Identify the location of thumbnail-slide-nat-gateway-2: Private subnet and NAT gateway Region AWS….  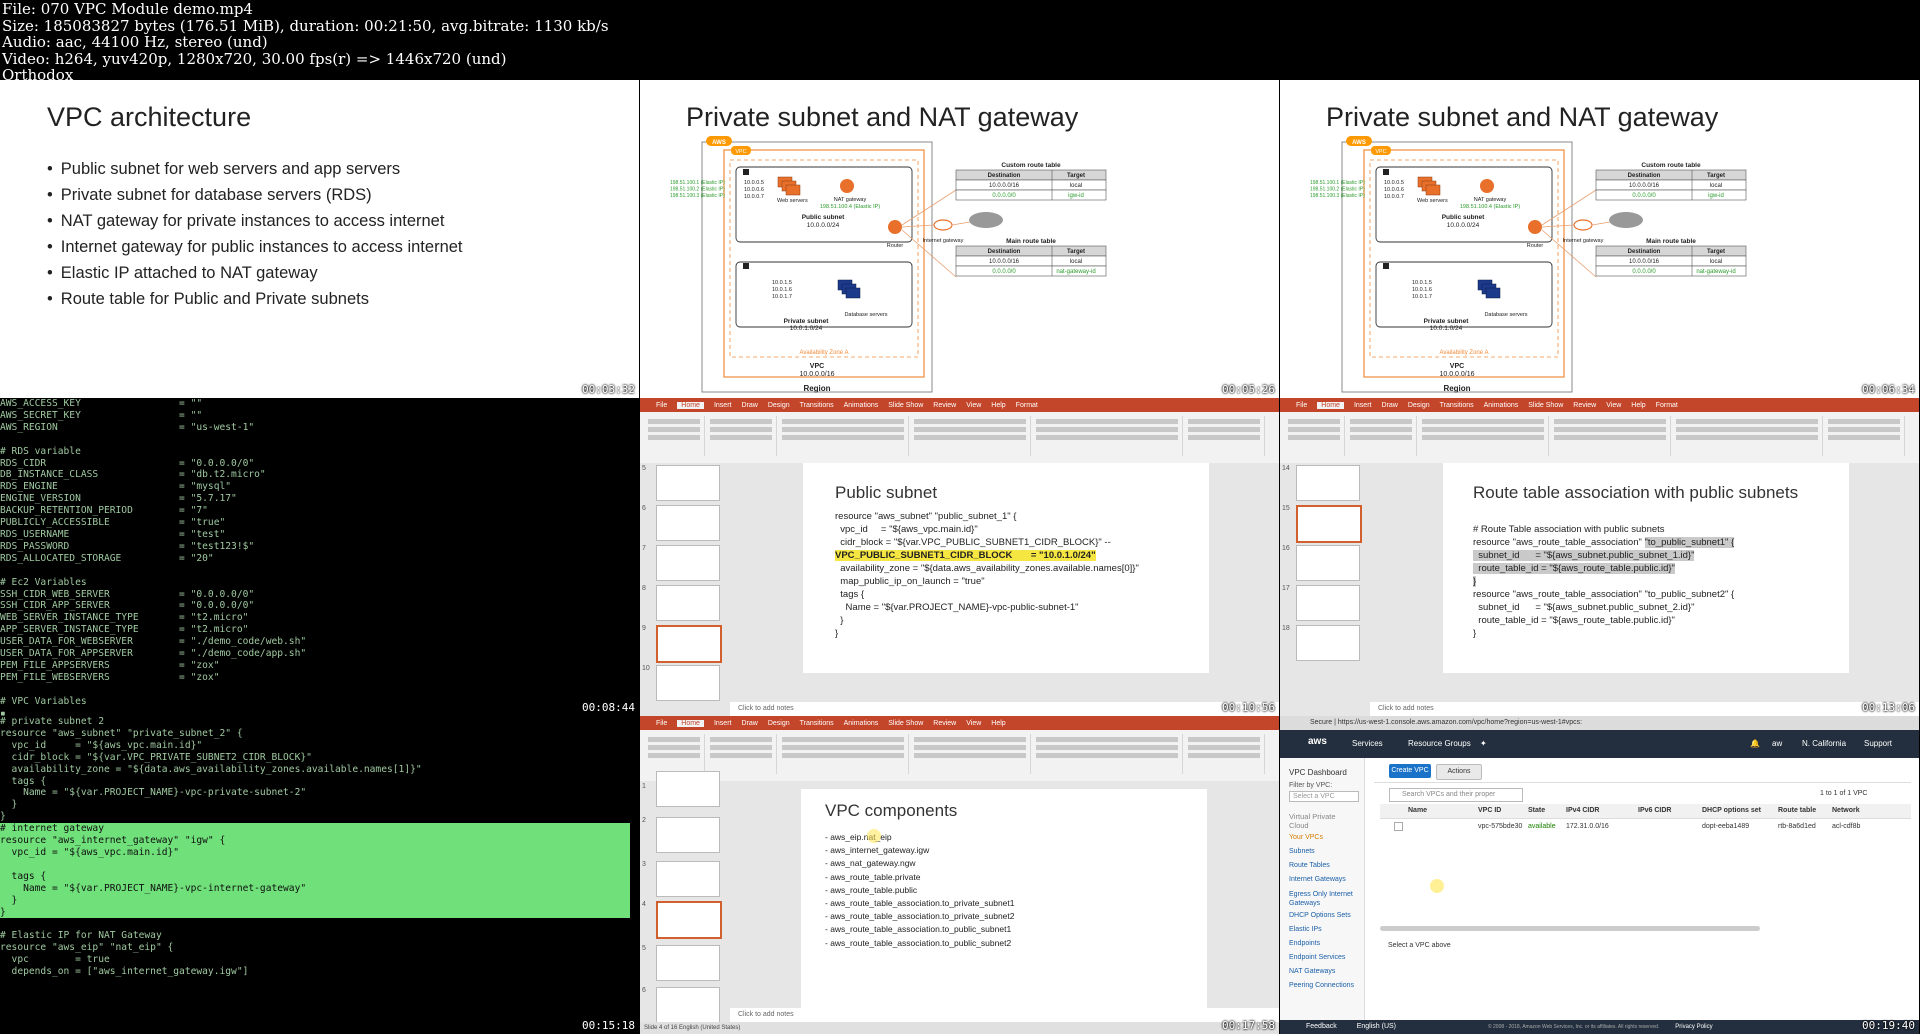
(1599, 239).